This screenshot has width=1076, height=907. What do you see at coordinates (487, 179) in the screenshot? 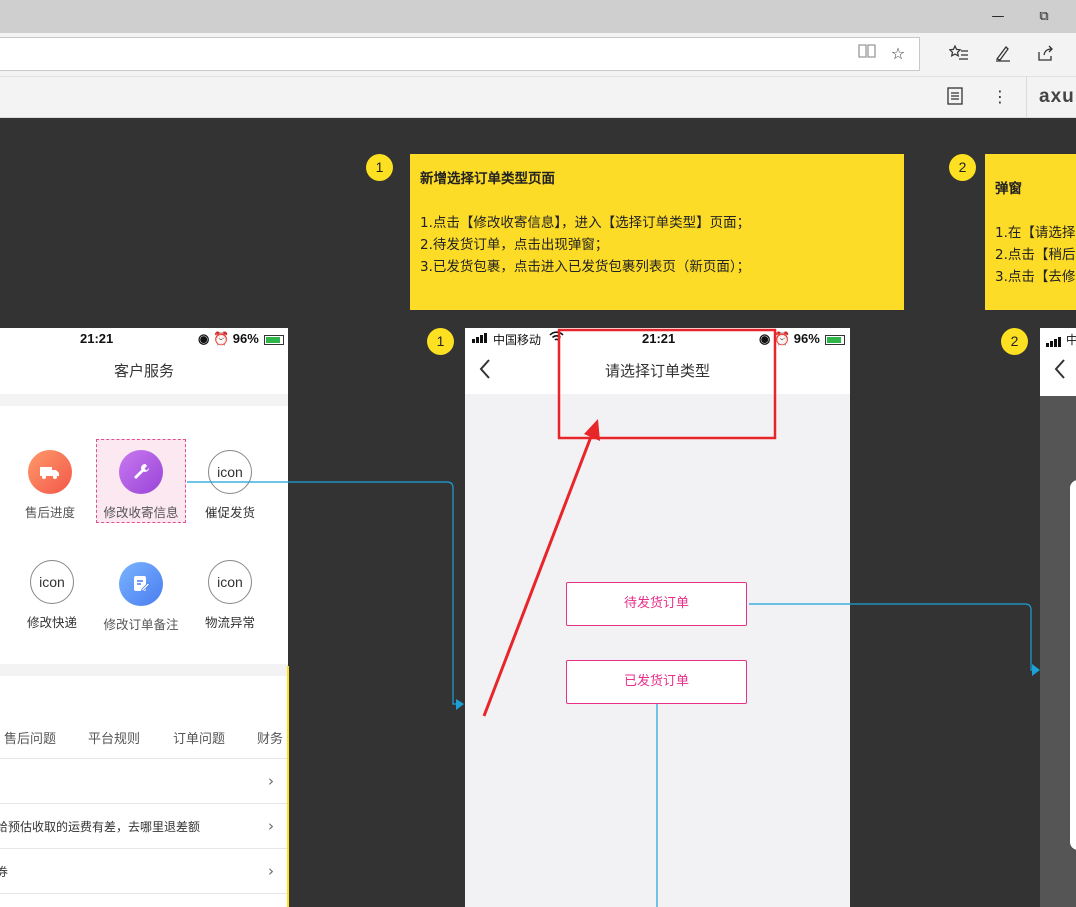
I see `note-title: 新增选择订单类型页面` at bounding box center [487, 179].